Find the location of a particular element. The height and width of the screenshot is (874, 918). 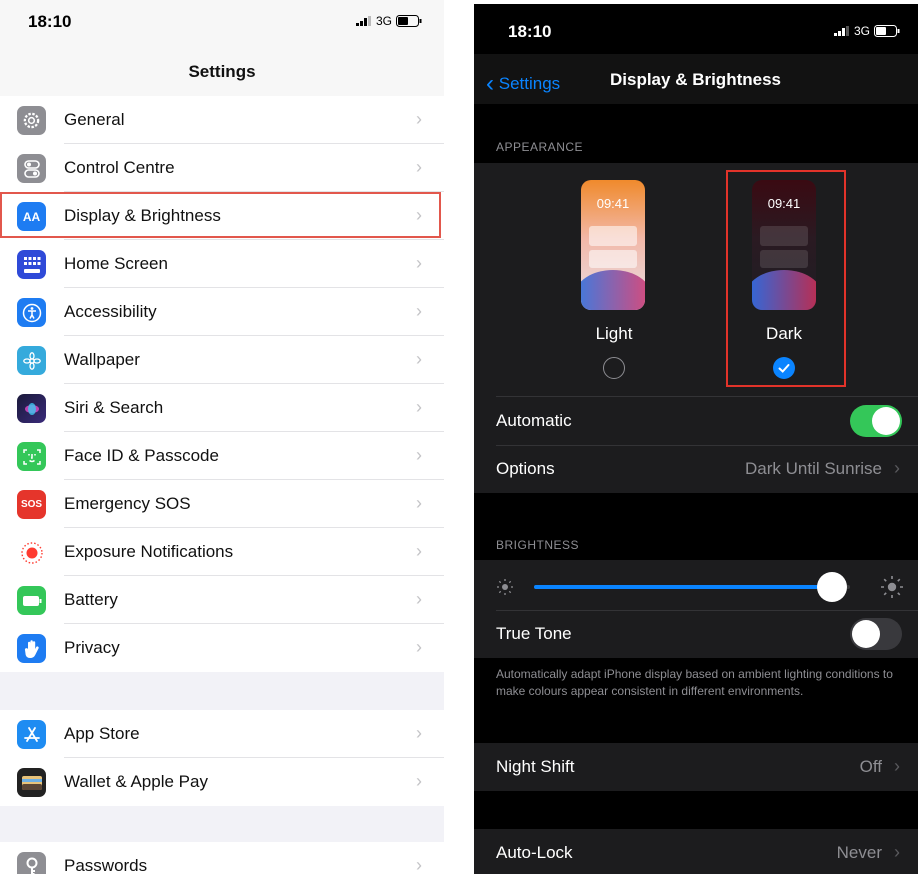

settings-group-store: App Store › Wallet & Apple Pay › is located at coordinates (222, 758).